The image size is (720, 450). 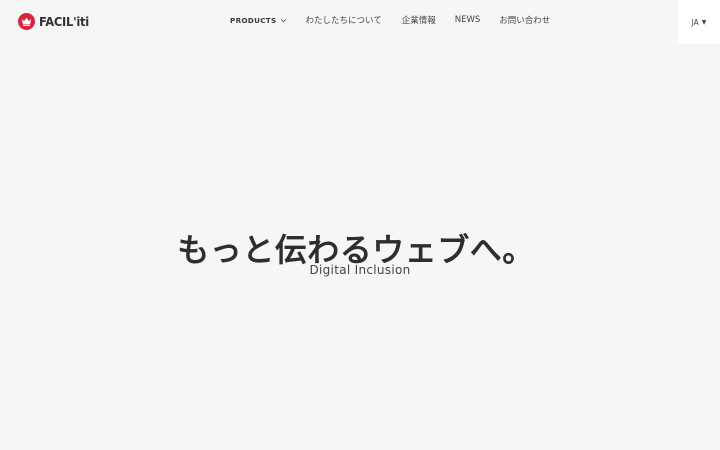 I want to click on language-switcher: JA ▼, so click(x=699, y=22).